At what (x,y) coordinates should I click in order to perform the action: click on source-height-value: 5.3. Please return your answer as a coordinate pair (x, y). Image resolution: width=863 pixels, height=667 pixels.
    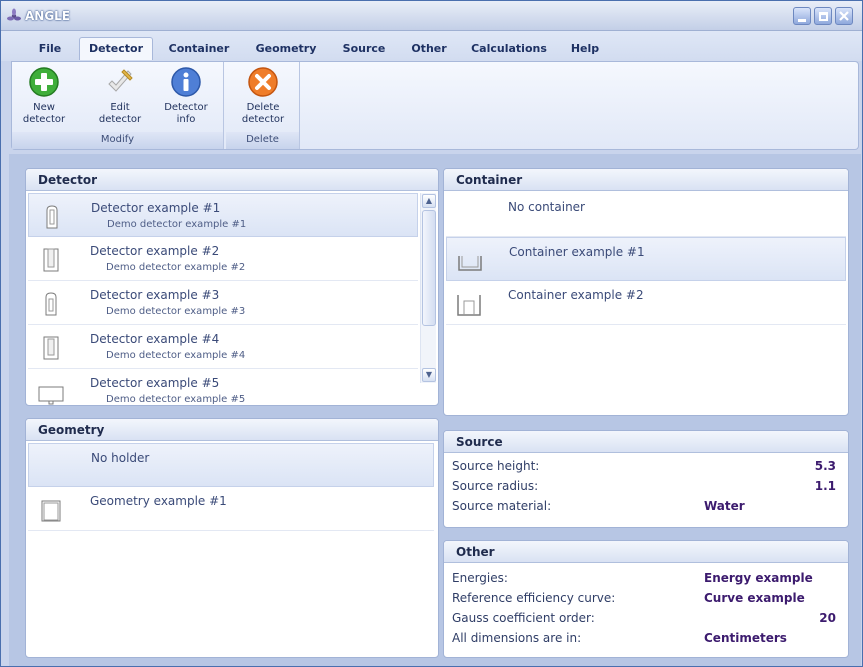
    Looking at the image, I should click on (825, 466).